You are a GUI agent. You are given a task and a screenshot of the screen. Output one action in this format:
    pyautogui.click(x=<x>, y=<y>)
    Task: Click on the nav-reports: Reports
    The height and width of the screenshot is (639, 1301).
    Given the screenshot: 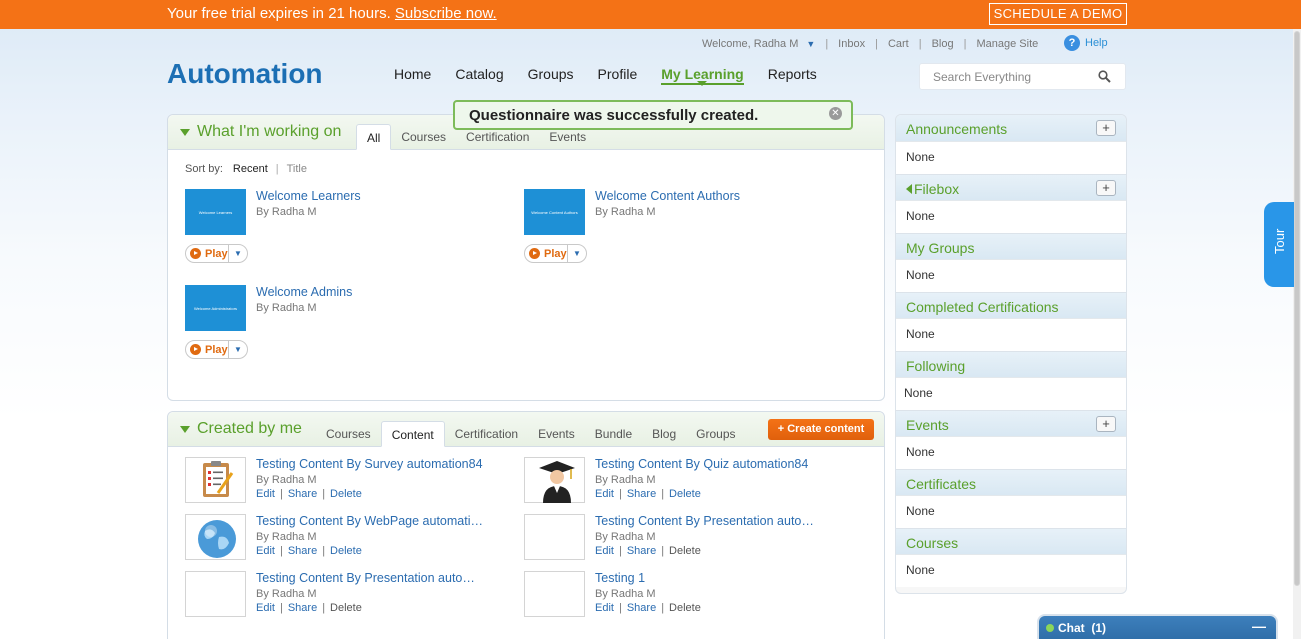 What is the action you would take?
    pyautogui.click(x=792, y=75)
    